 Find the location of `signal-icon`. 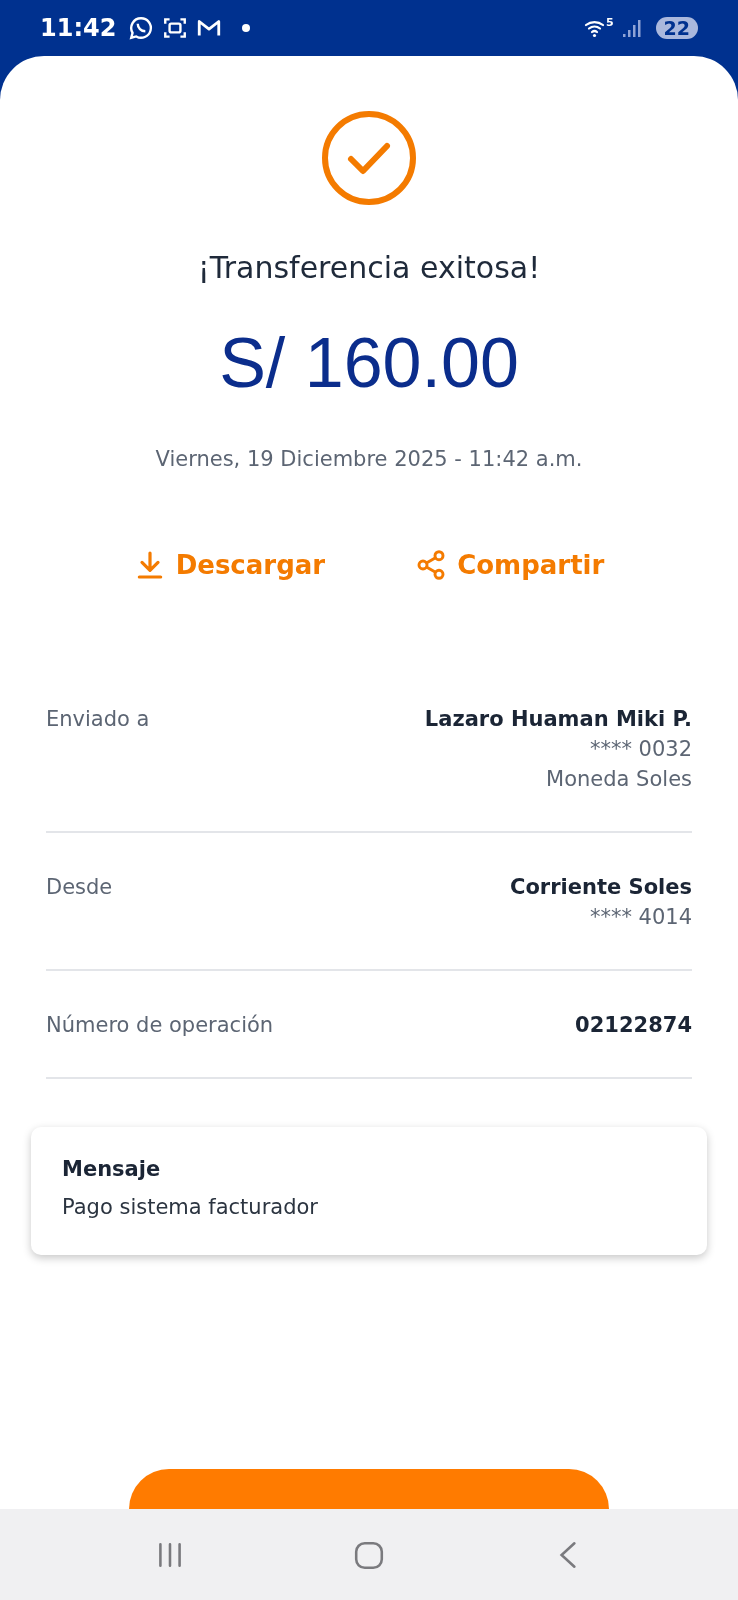

signal-icon is located at coordinates (631, 28).